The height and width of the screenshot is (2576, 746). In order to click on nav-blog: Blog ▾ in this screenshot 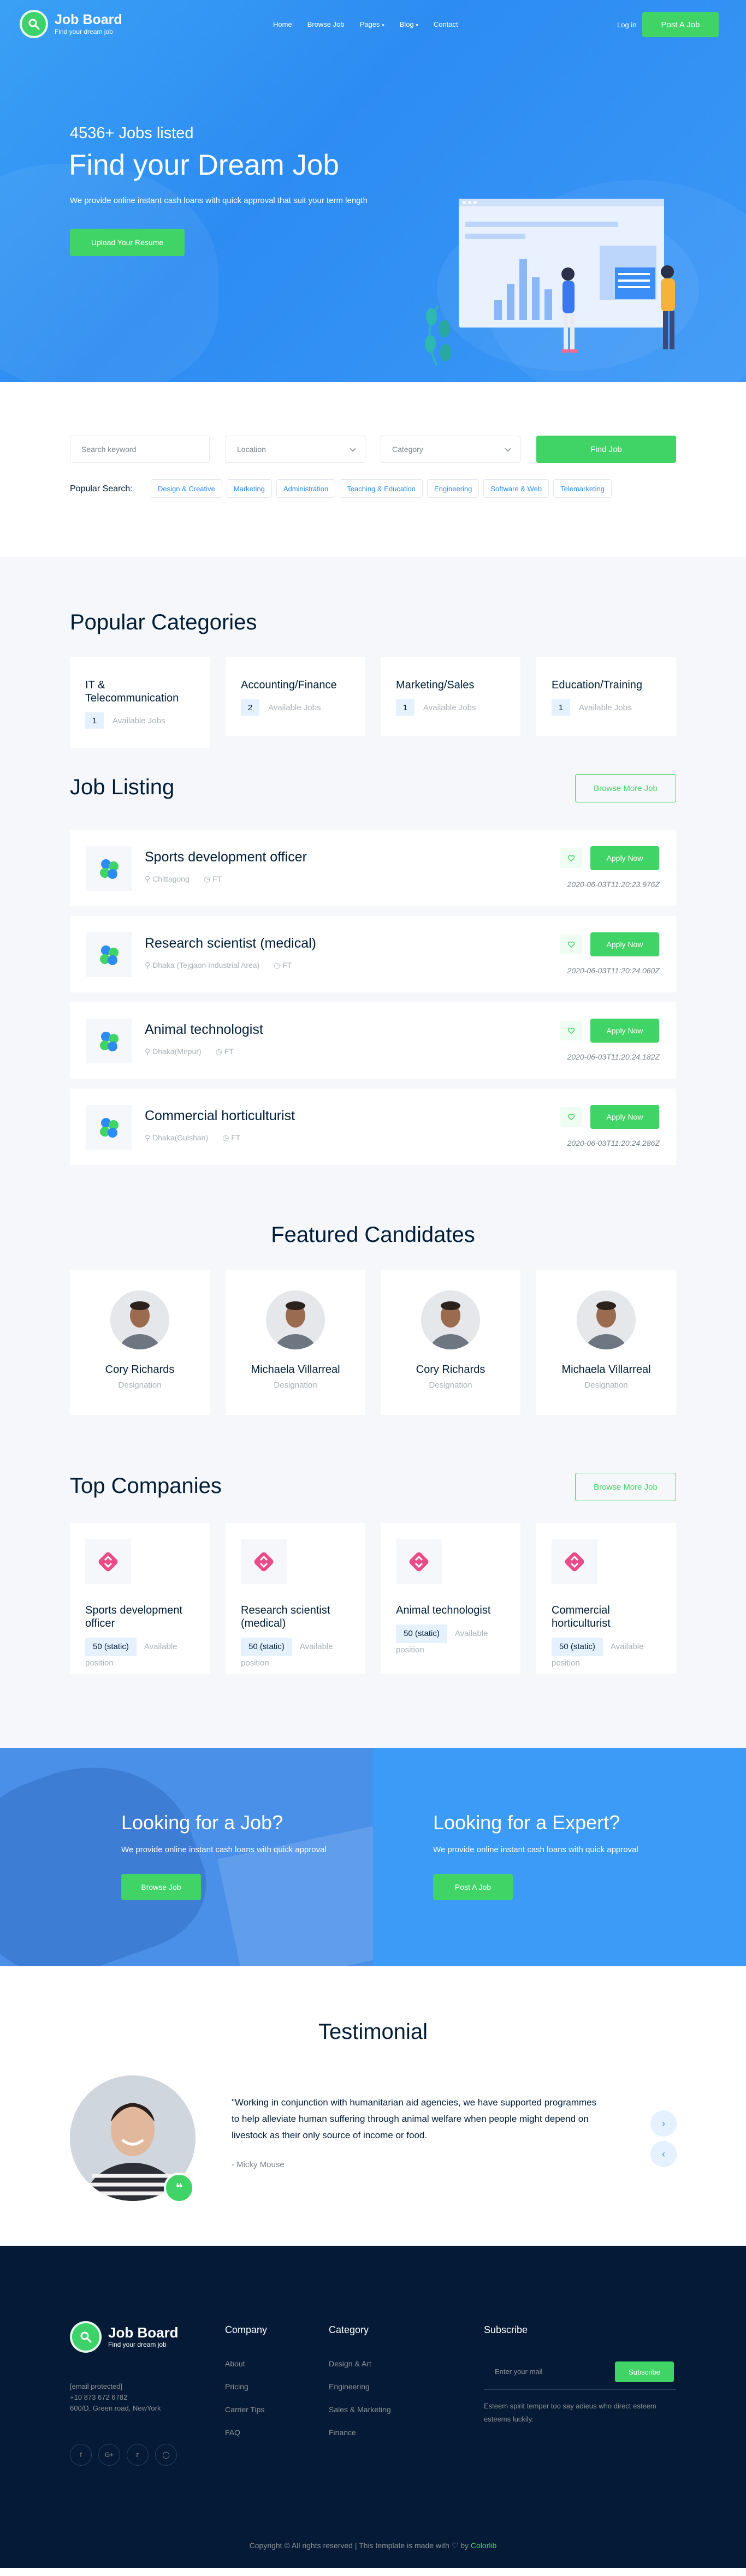, I will do `click(409, 24)`.